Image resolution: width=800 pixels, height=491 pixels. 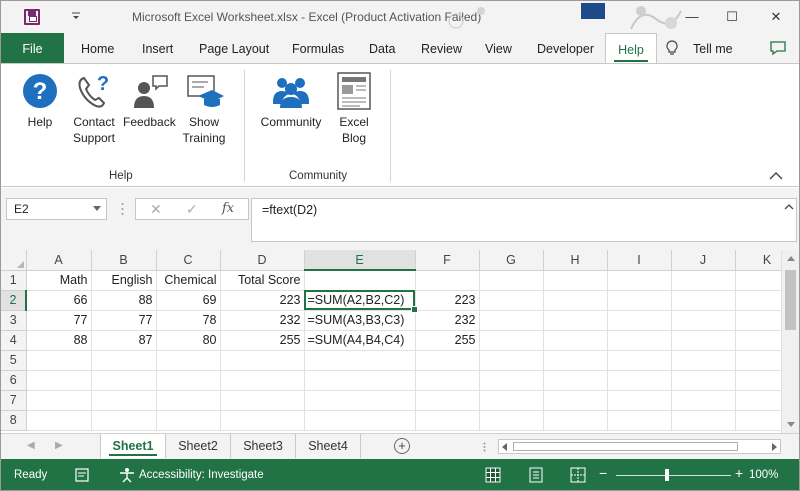 I want to click on restore-button: ☐, so click(x=732, y=17).